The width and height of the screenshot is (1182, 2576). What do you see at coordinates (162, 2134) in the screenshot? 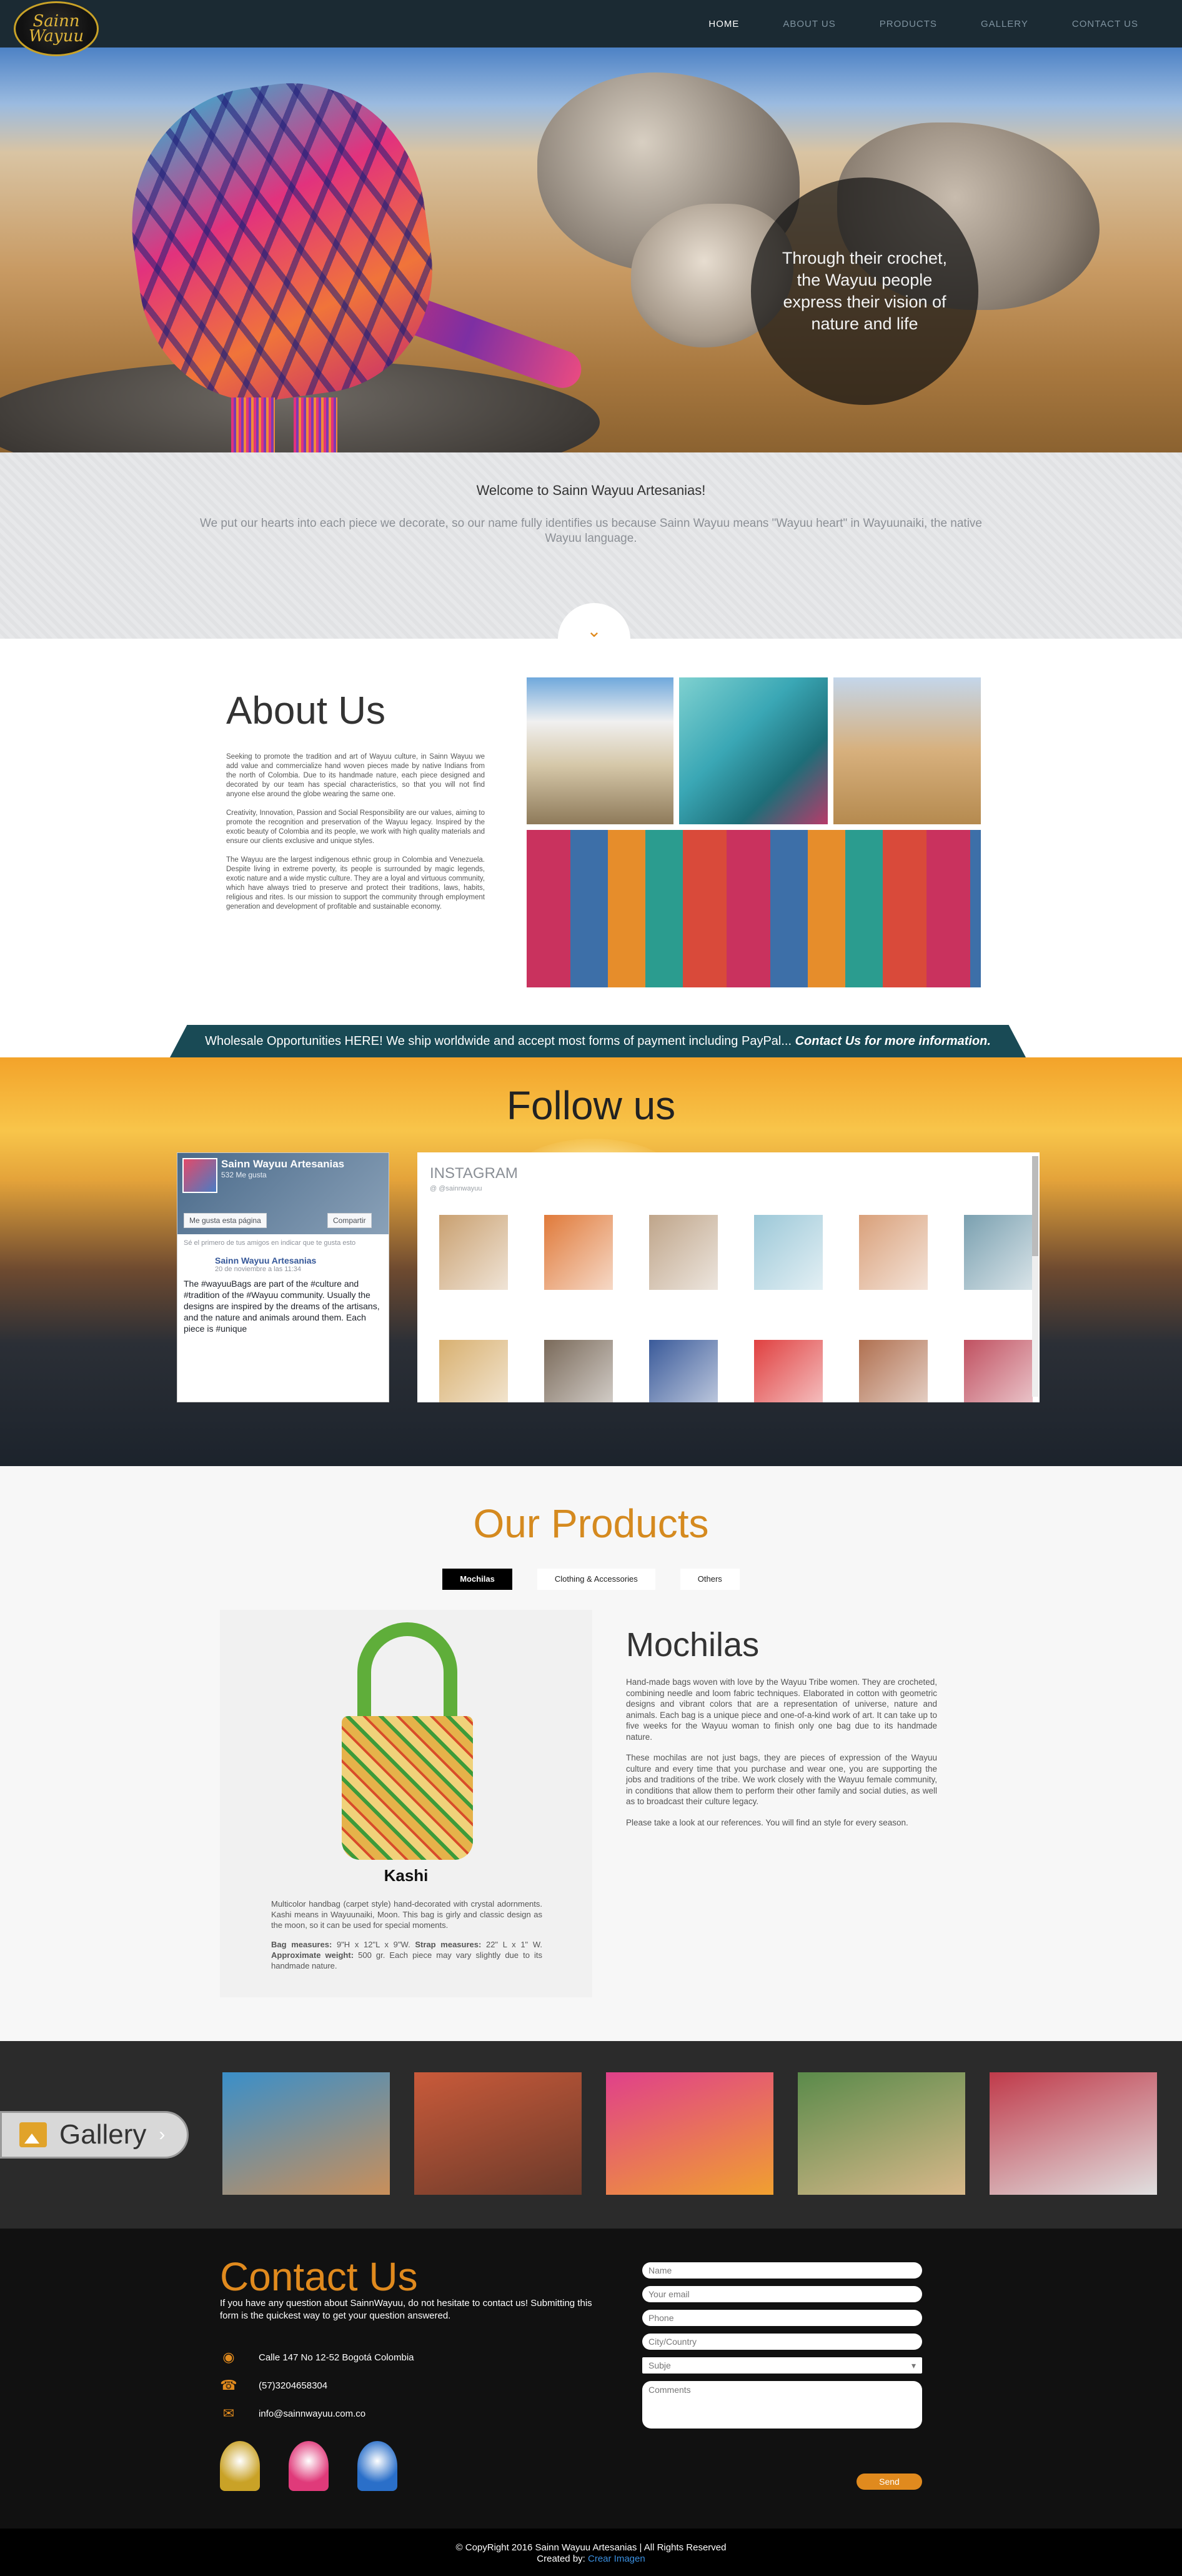
I see `chevron-right-icon: ›` at bounding box center [162, 2134].